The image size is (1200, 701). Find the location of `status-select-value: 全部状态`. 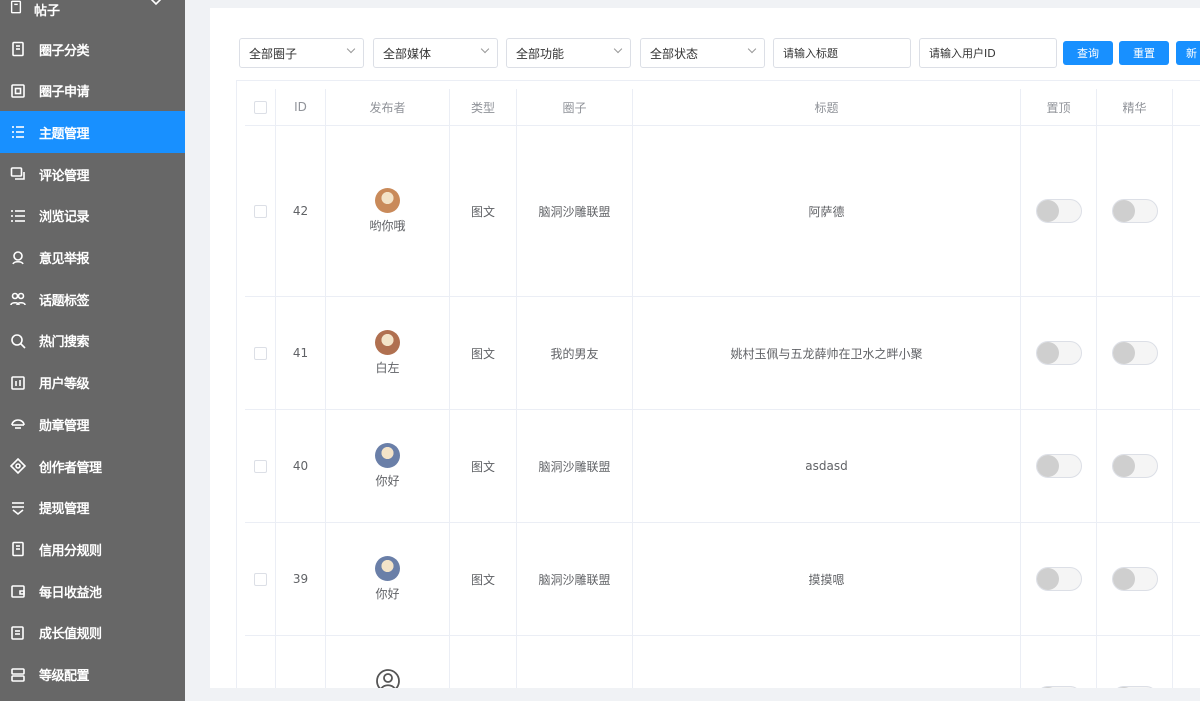

status-select-value: 全部状态 is located at coordinates (674, 53).